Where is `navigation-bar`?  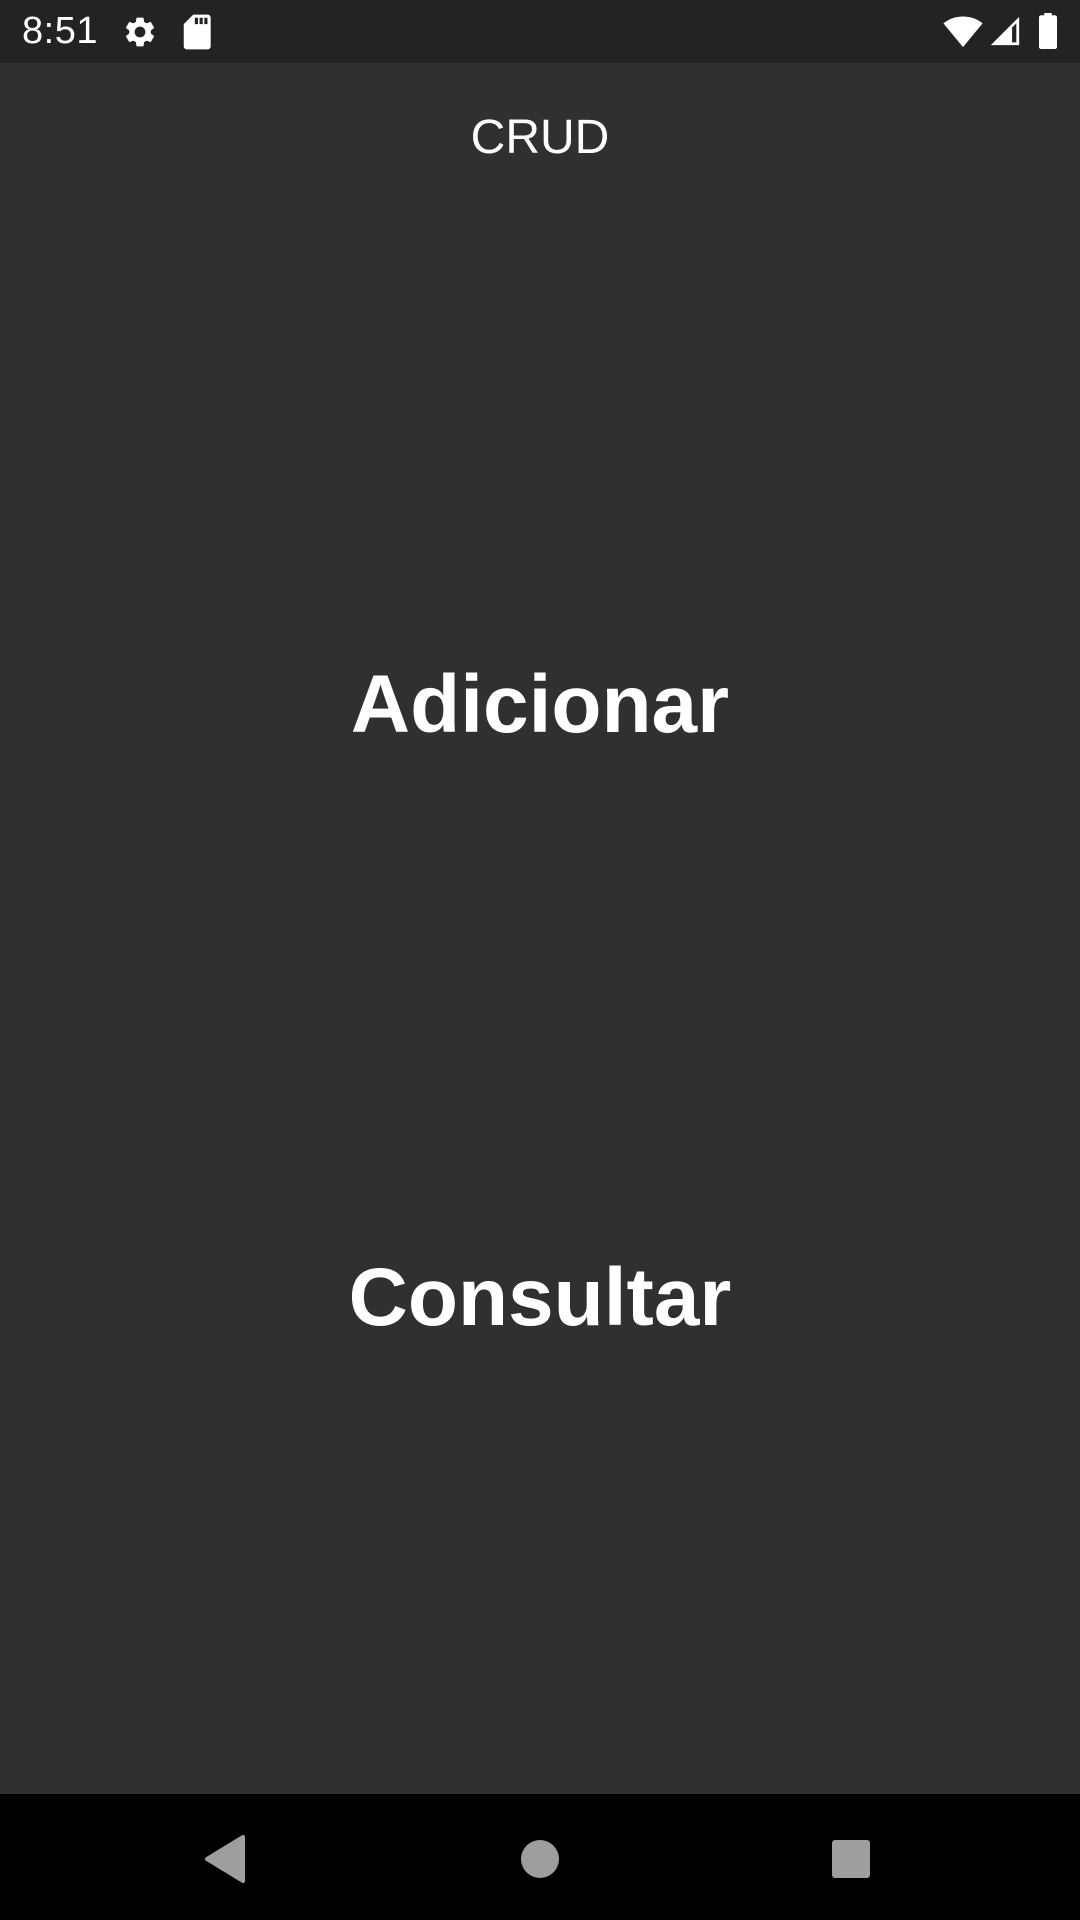 navigation-bar is located at coordinates (540, 1857).